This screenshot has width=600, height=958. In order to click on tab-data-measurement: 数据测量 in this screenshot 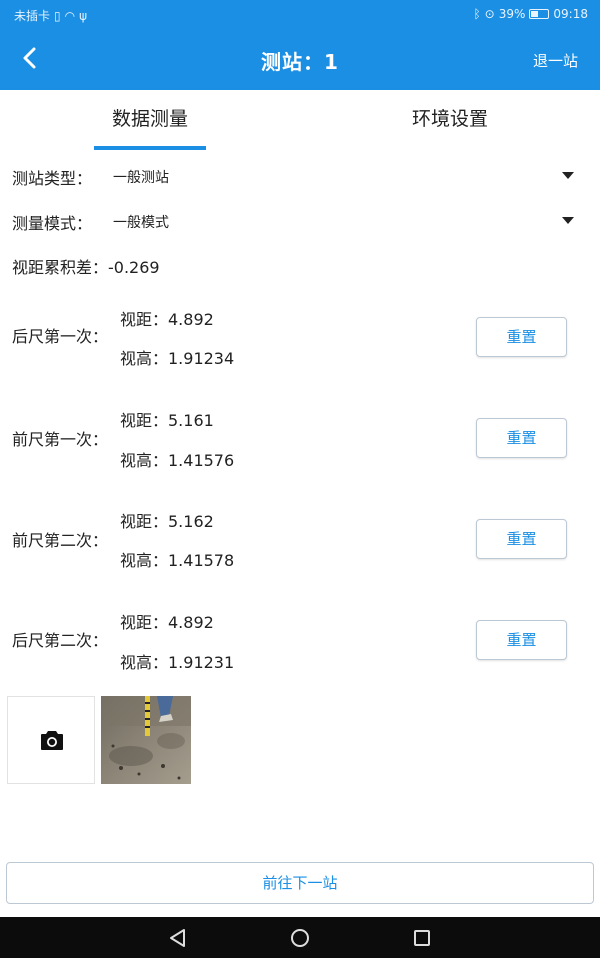, I will do `click(150, 120)`.